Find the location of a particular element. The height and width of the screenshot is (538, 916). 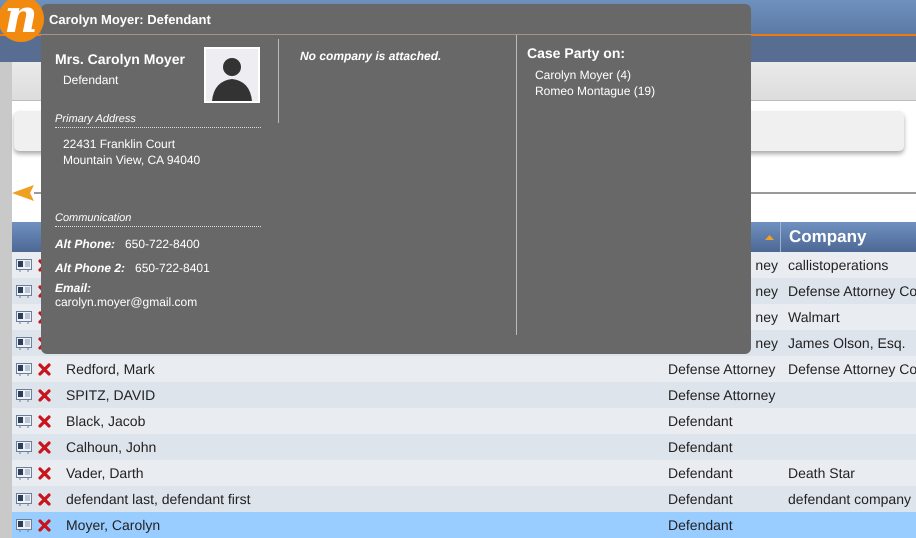

contact-full-name: Mrs. Carolyn Moyer is located at coordinates (120, 59).